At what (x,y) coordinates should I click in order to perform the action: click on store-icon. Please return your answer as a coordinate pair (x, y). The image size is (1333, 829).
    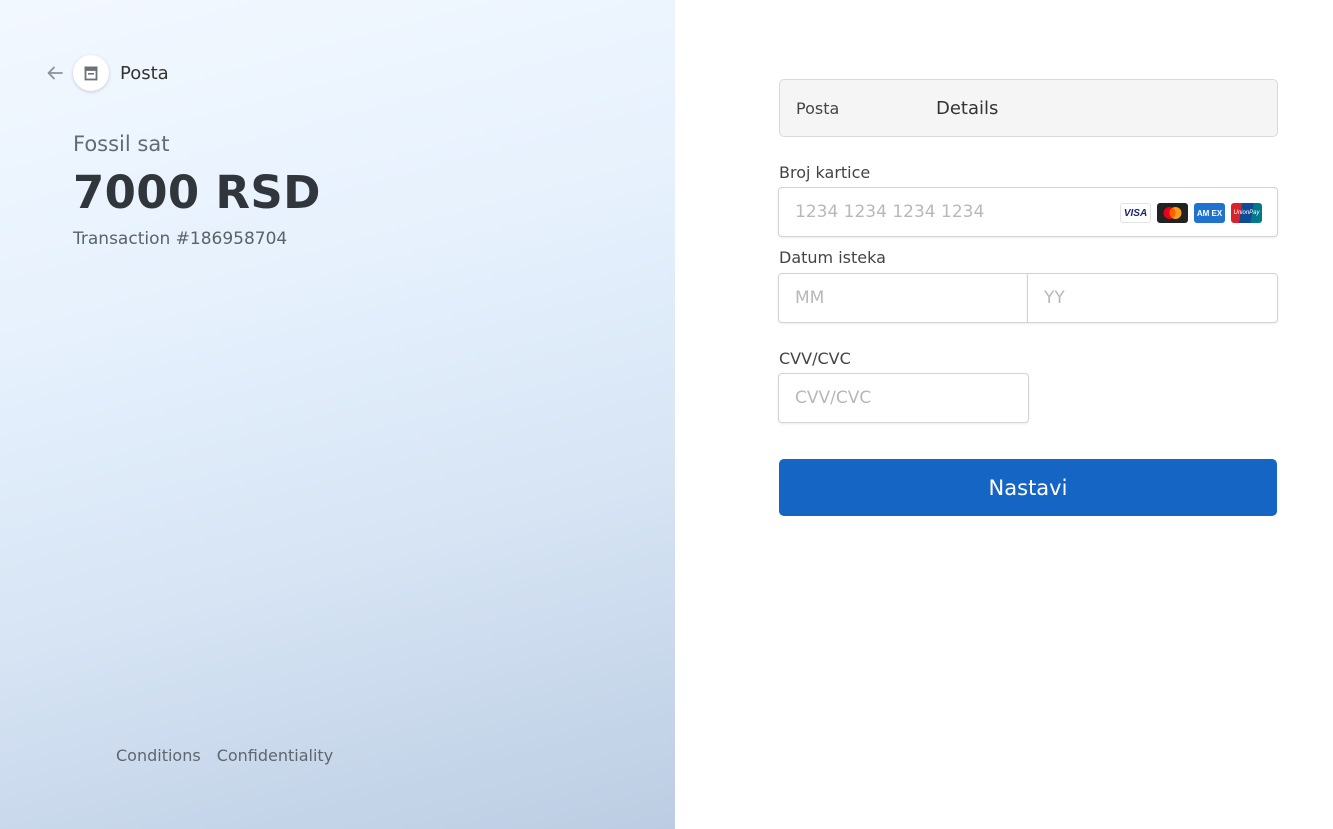
    Looking at the image, I should click on (91, 73).